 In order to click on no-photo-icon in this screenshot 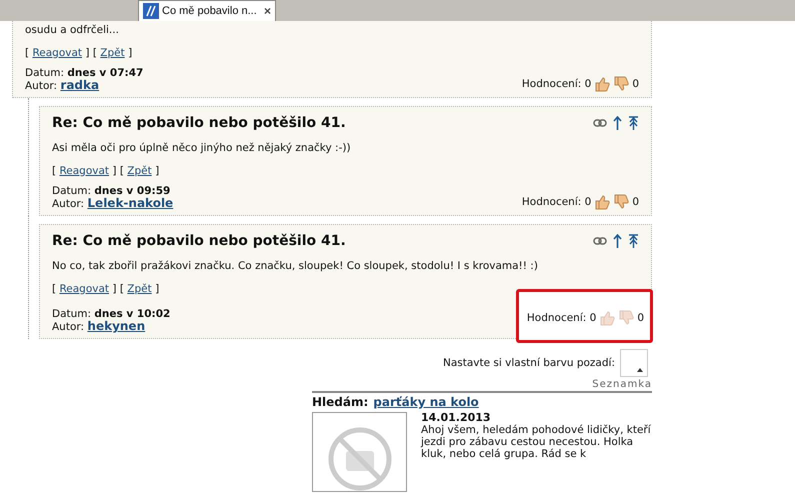, I will do `click(360, 459)`.